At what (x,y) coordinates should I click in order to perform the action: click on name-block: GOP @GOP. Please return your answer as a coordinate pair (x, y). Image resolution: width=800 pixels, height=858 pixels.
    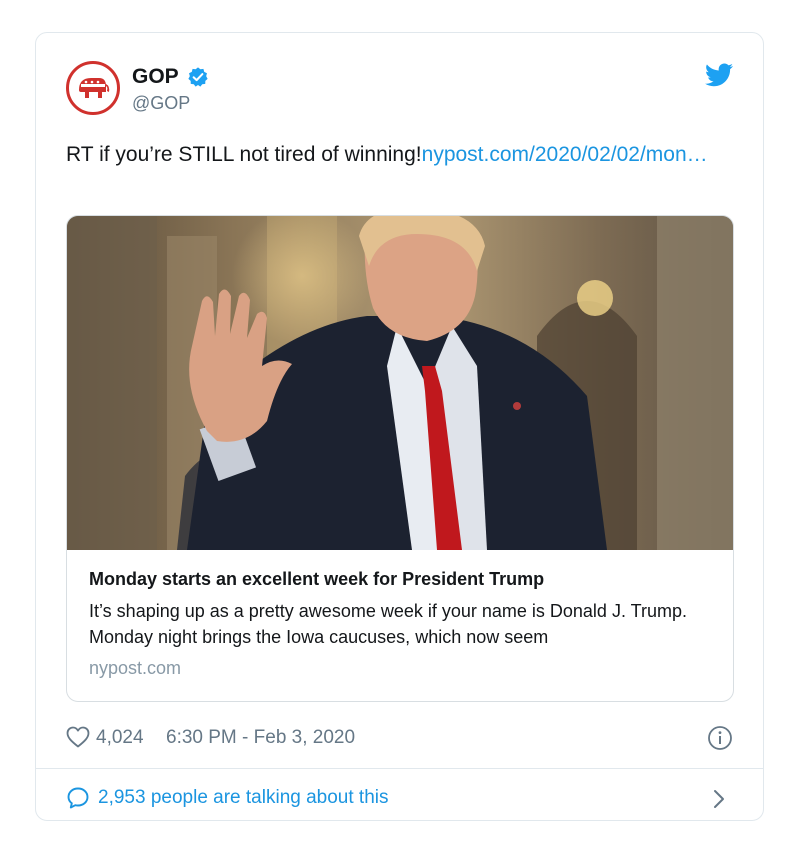
    Looking at the image, I should click on (170, 89).